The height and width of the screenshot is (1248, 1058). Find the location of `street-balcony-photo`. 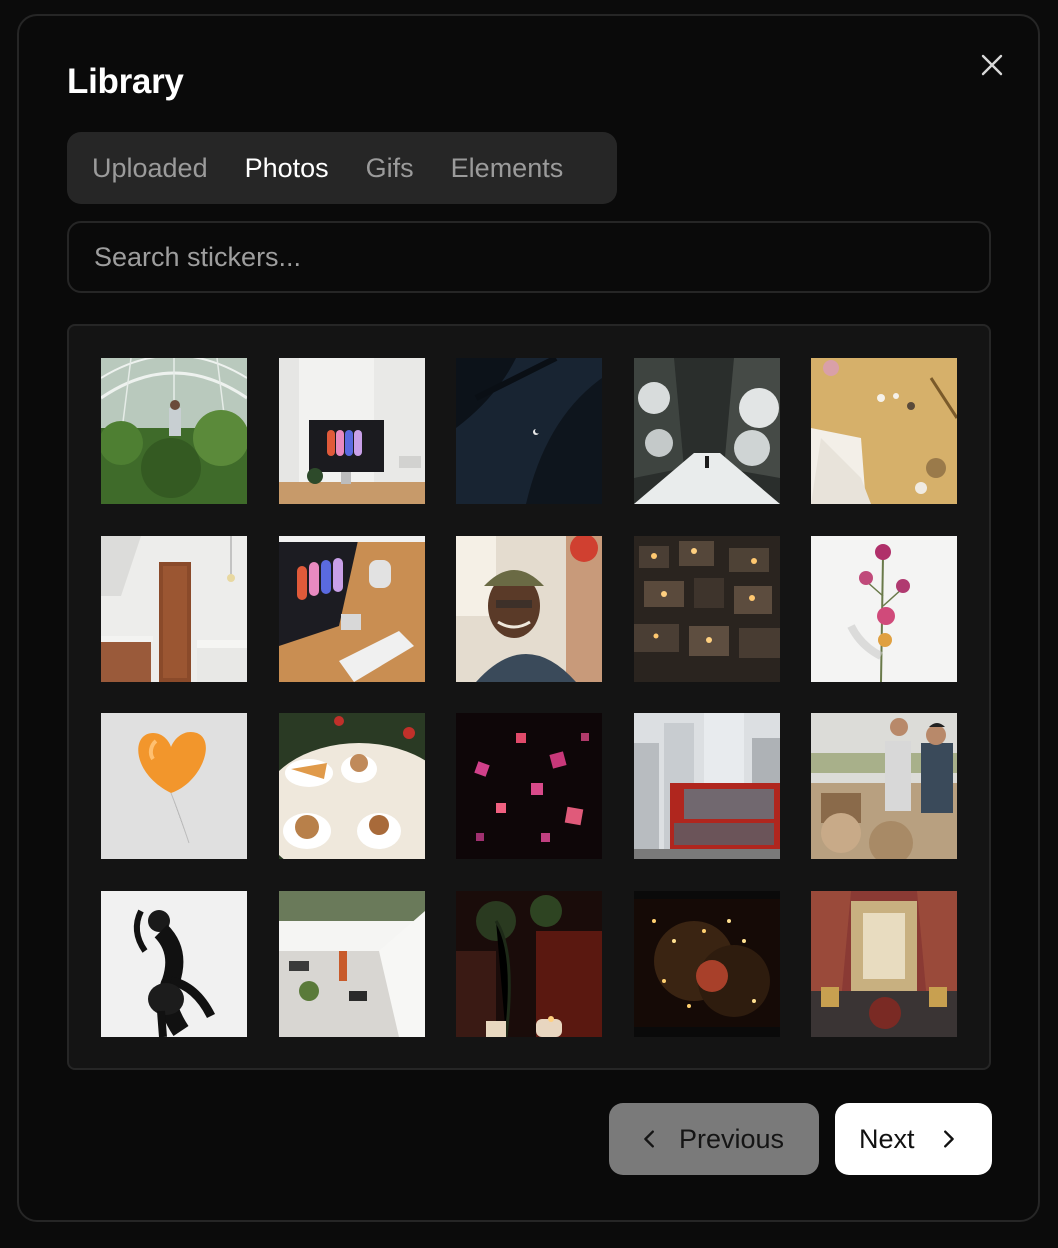

street-balcony-photo is located at coordinates (352, 964).